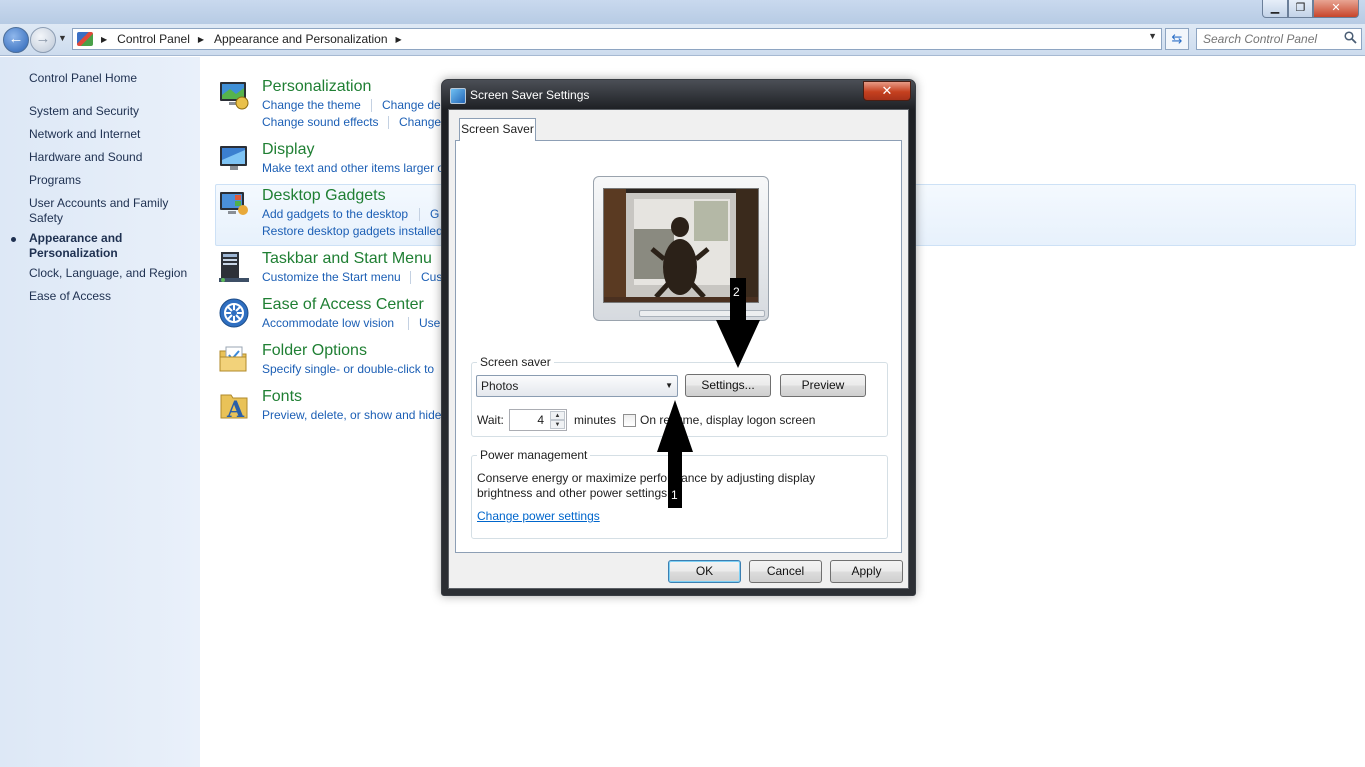 This screenshot has height=767, width=1365. I want to click on nav-ease-of-access: Ease of Access, so click(111, 296).